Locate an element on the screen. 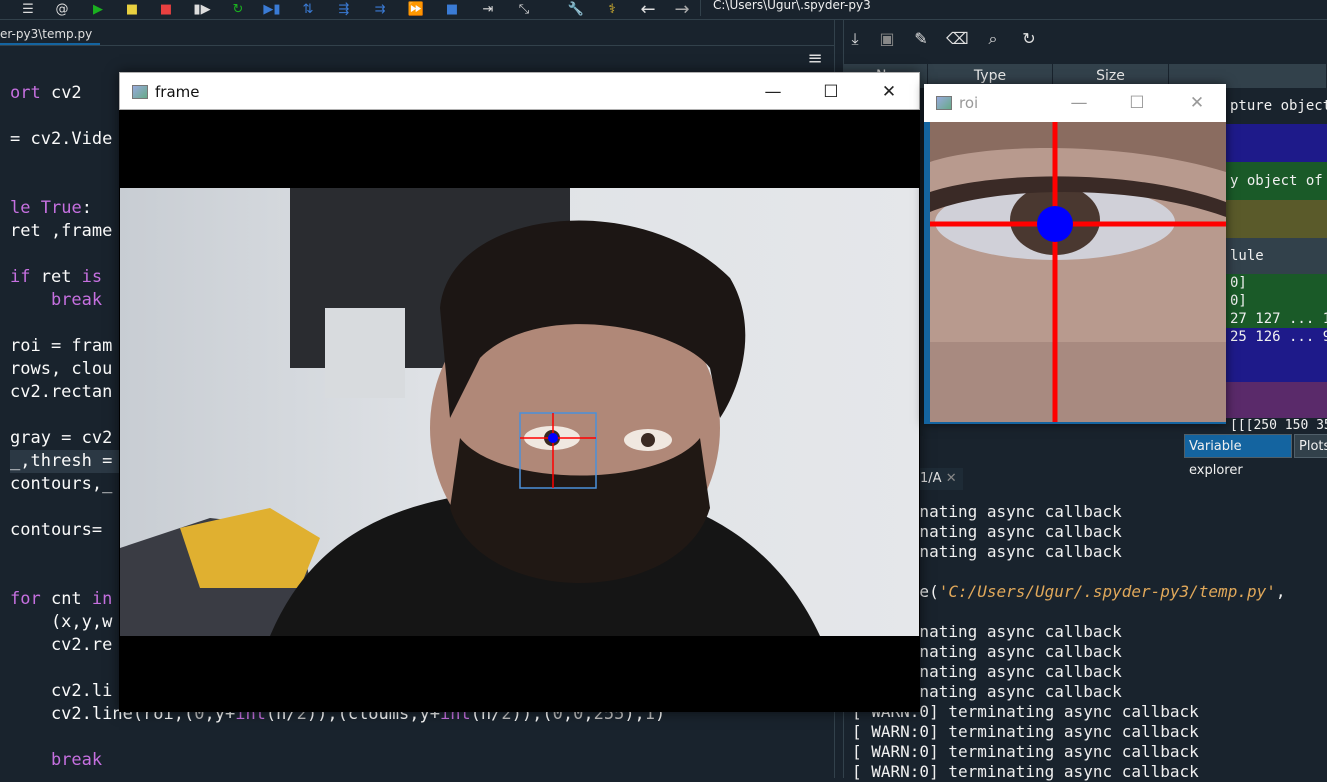 The height and width of the screenshot is (782, 1327). code-line: (x,y,w is located at coordinates (61, 622).